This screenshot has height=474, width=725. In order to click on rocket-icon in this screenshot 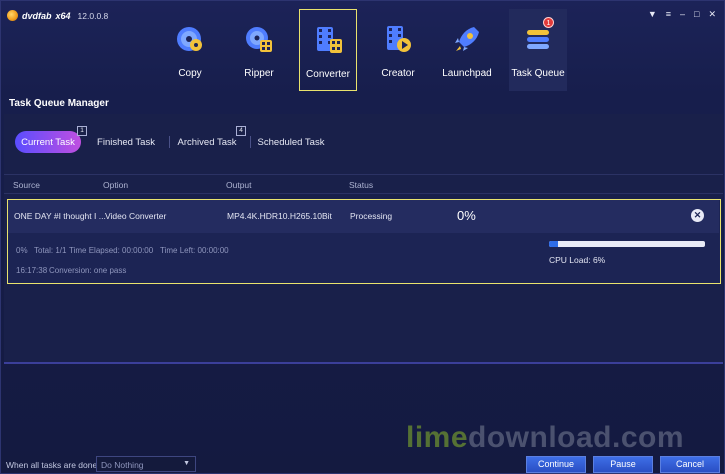, I will do `click(467, 39)`.